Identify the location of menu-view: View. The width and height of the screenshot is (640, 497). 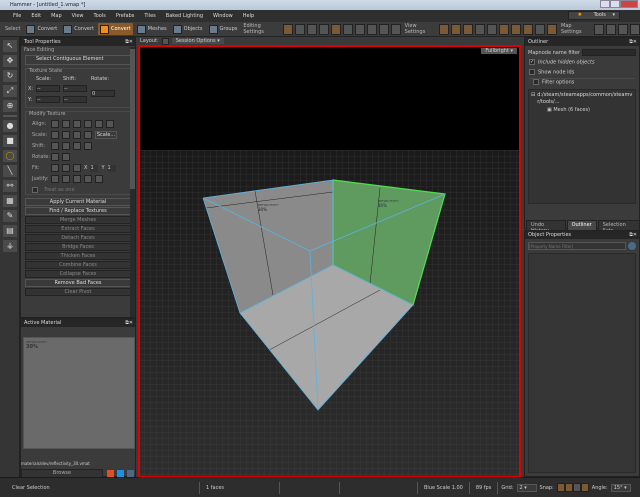
(78, 16).